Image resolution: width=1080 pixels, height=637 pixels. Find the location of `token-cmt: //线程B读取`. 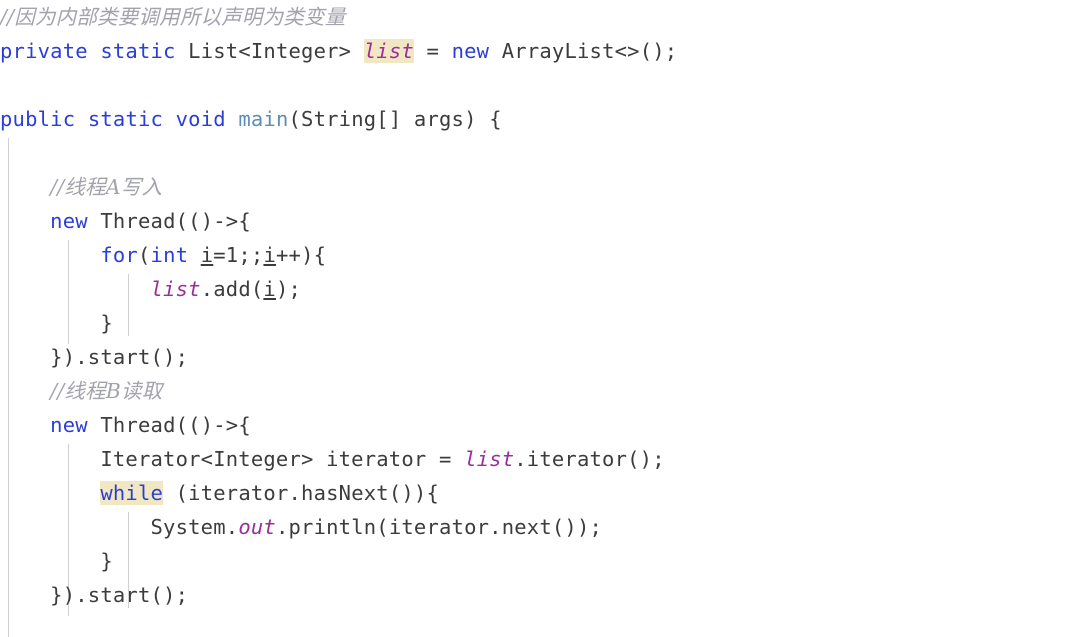

token-cmt: //线程B读取 is located at coordinates (106, 391).